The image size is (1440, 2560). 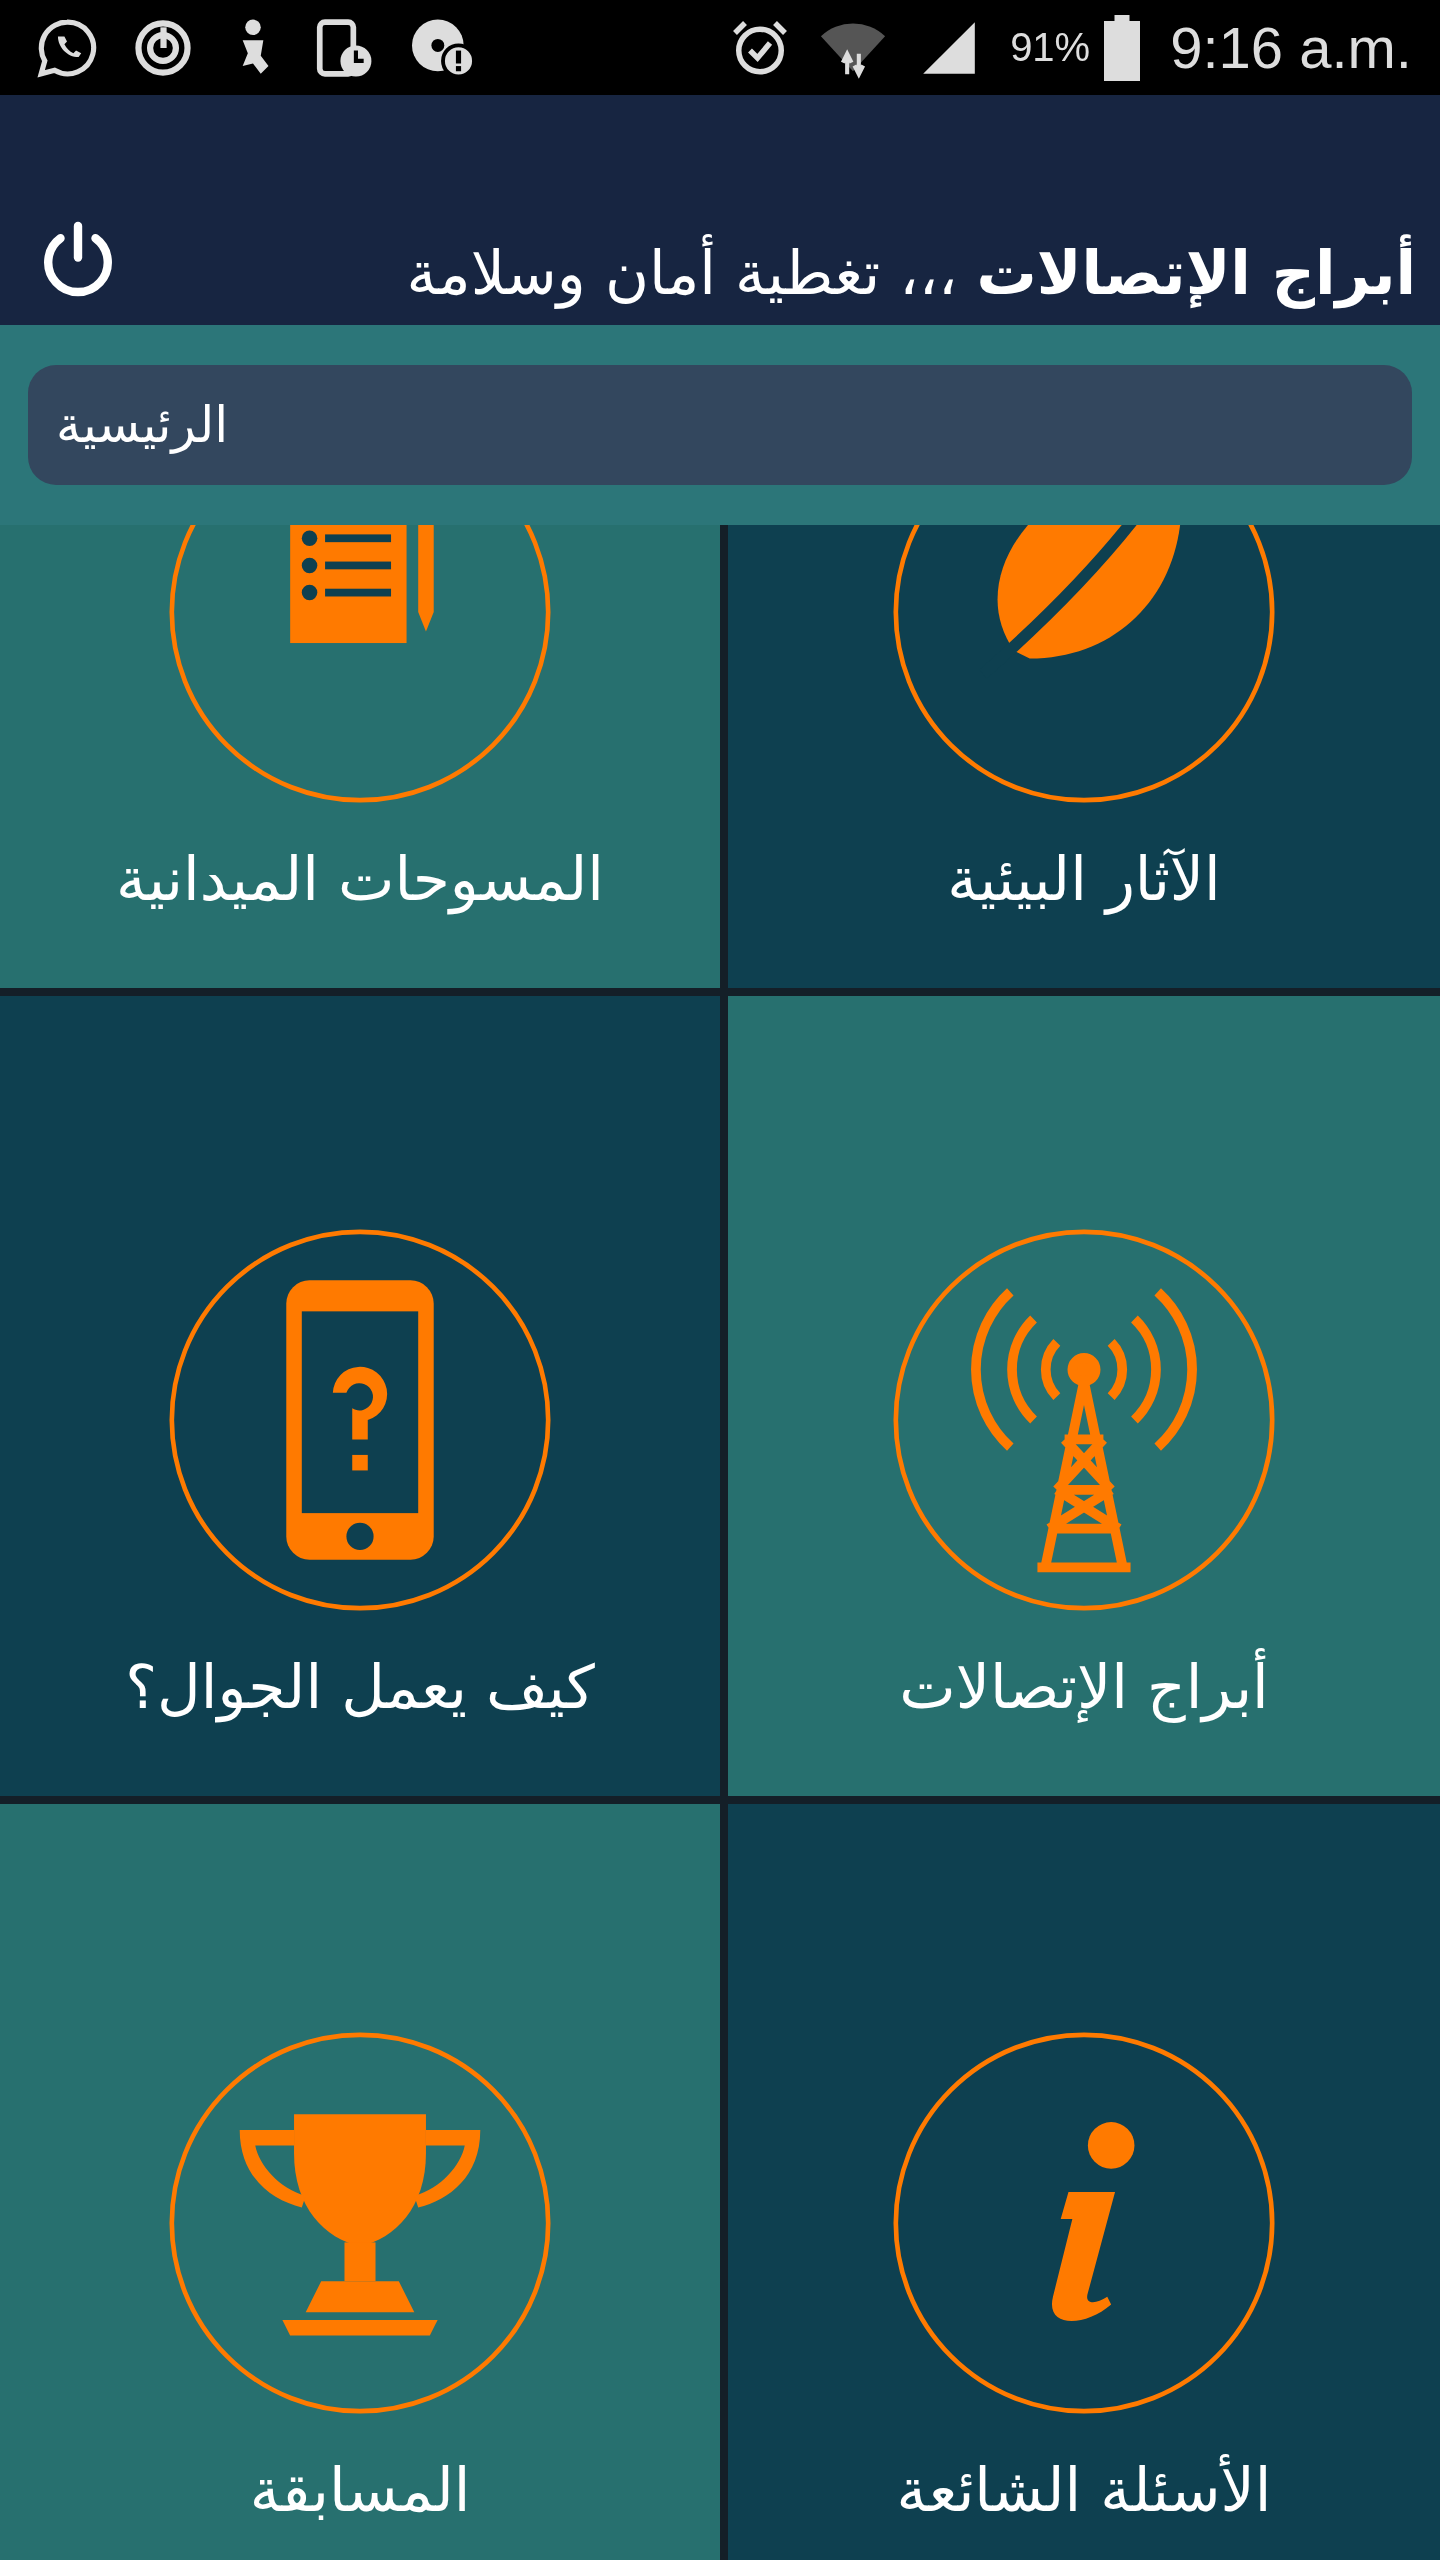 What do you see at coordinates (1291, 47) in the screenshot?
I see `clock-time: 9:16 a.m.` at bounding box center [1291, 47].